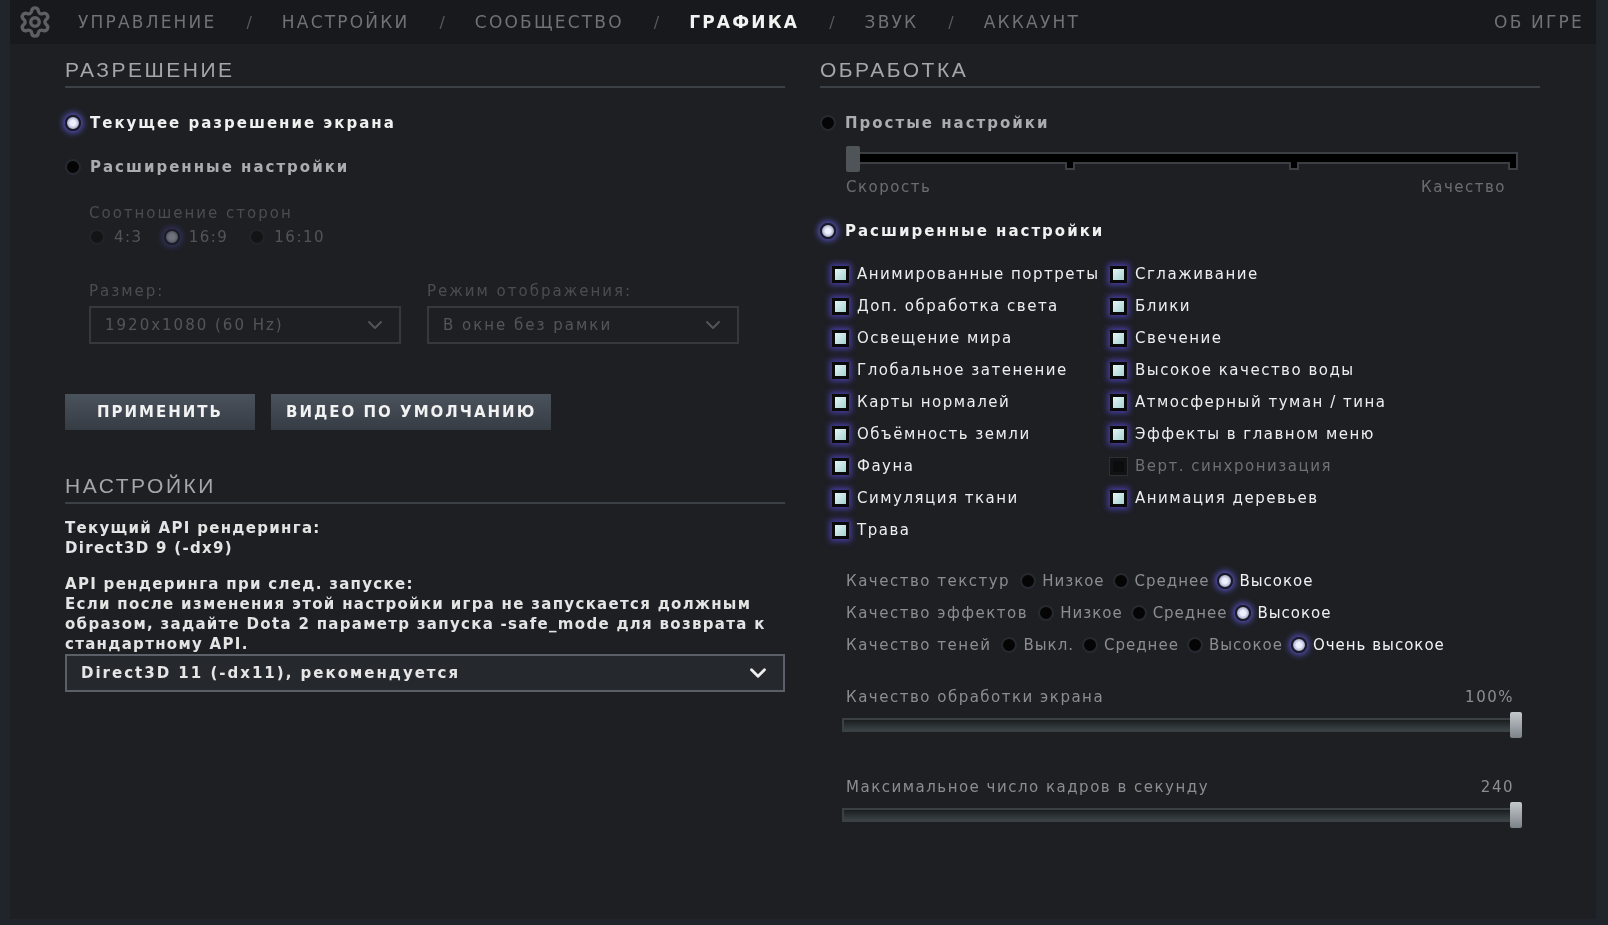 The image size is (1608, 925). What do you see at coordinates (938, 498) in the screenshot?
I see `checkbox-label: Симуляция ткани` at bounding box center [938, 498].